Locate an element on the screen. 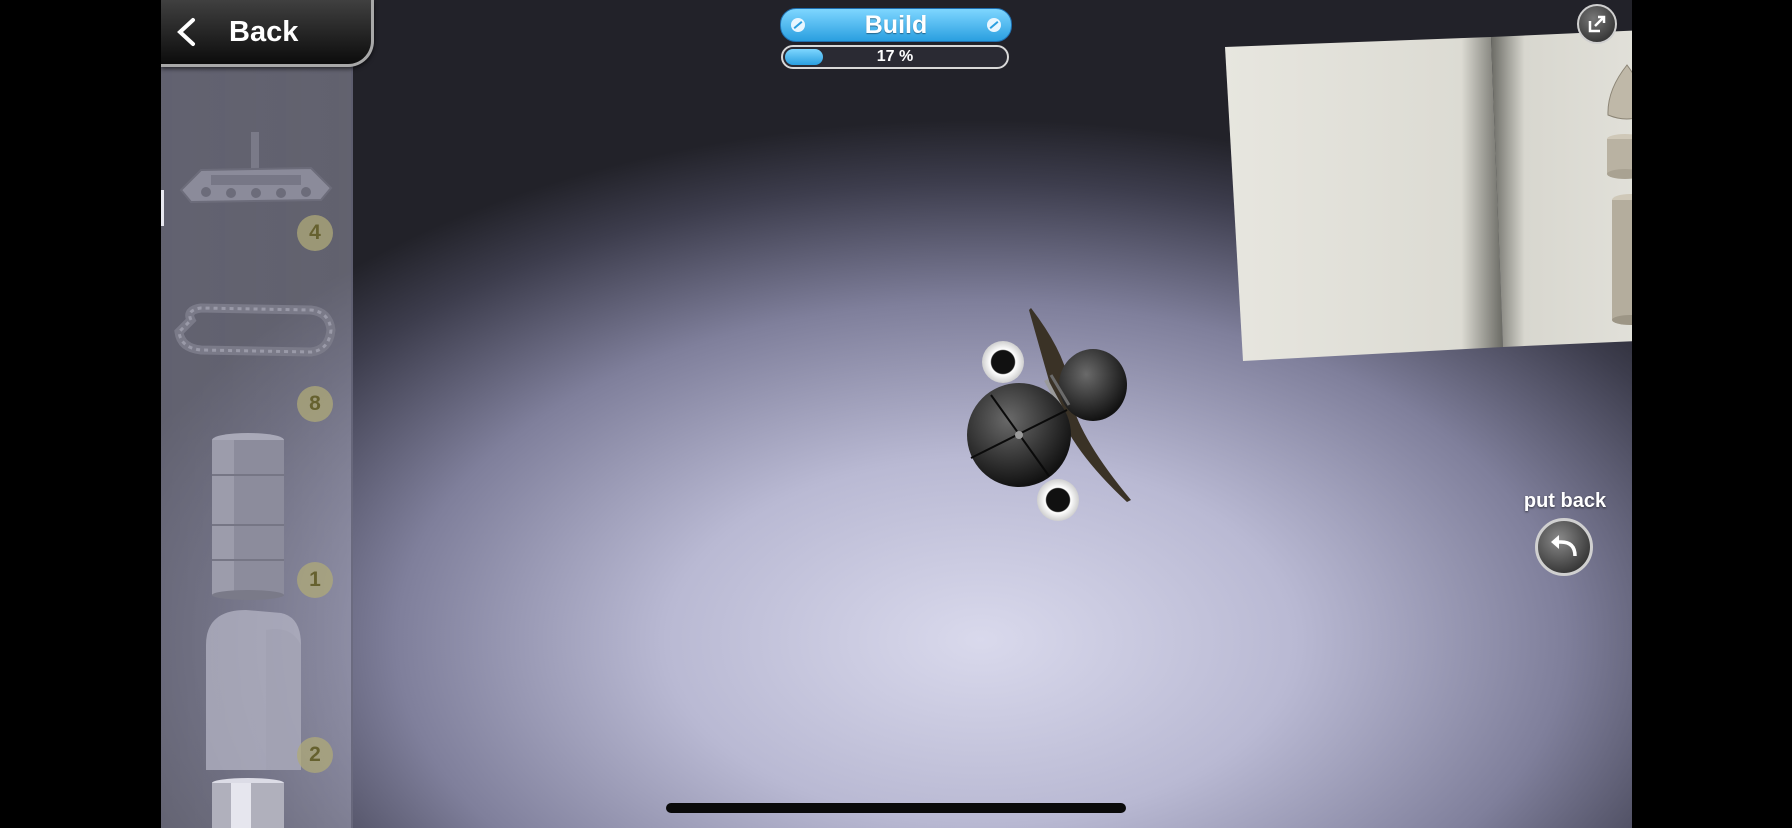  part-item-track-belt: 8 is located at coordinates (256, 357).